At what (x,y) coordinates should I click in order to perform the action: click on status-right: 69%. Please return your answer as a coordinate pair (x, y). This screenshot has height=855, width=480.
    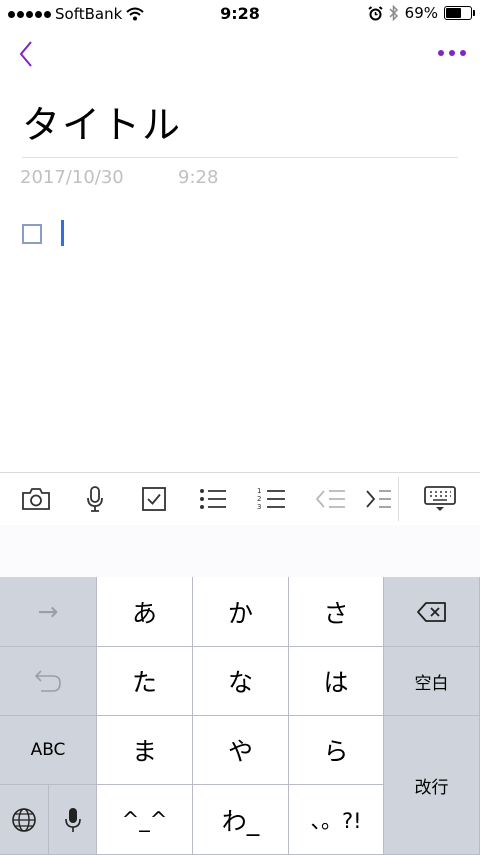
    Looking at the image, I should click on (421, 13).